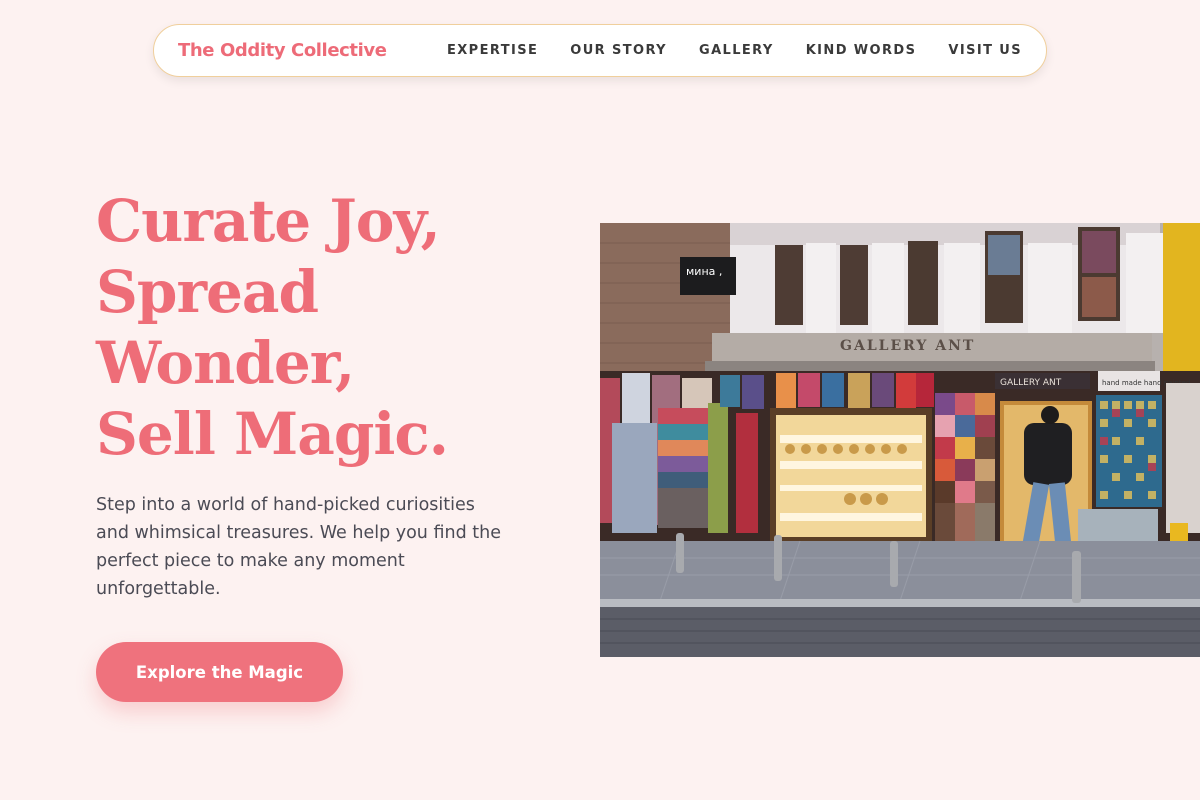  I want to click on nav-link-our-story: OUR STORY, so click(618, 50).